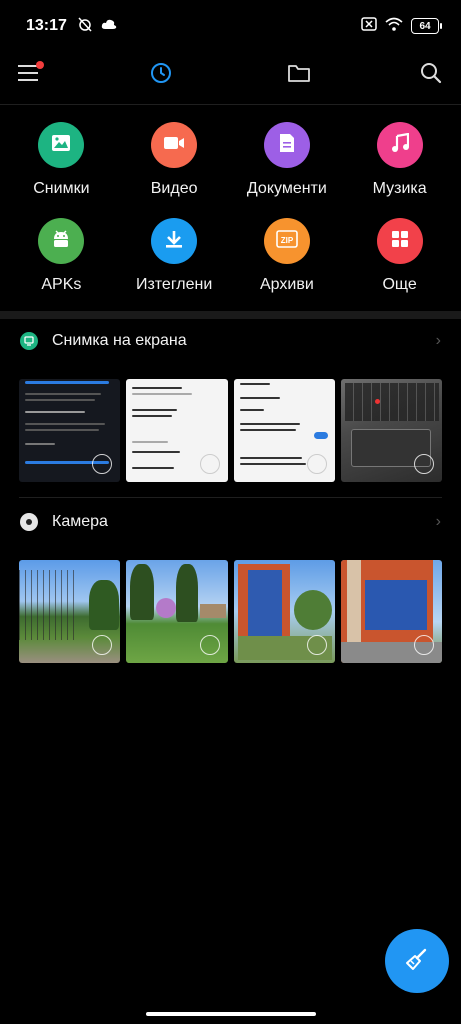  What do you see at coordinates (29, 522) in the screenshot?
I see `camera-icon` at bounding box center [29, 522].